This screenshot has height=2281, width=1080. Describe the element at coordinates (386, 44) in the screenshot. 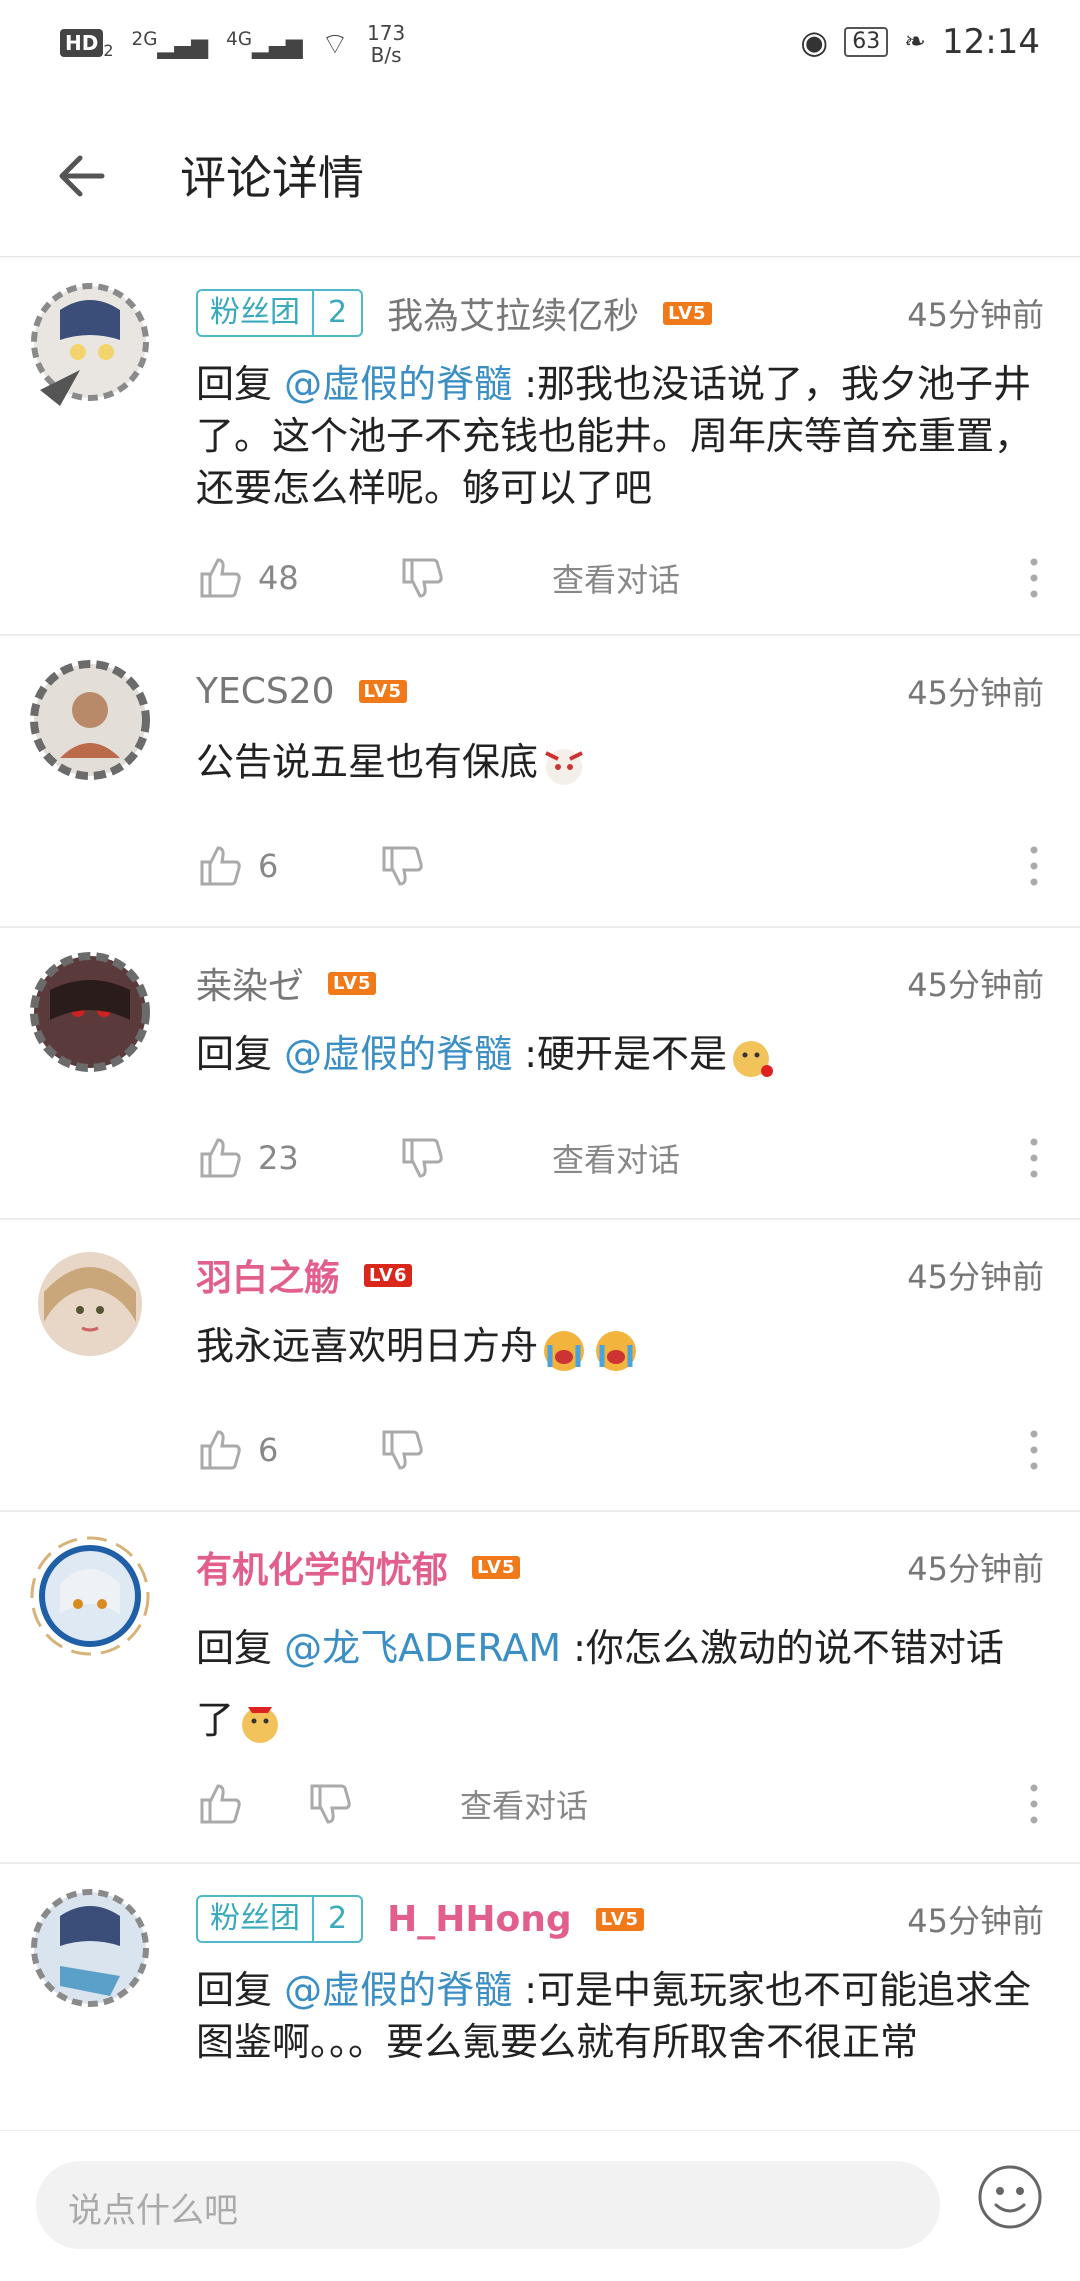

I see `network-speed: 173 B/s` at that location.